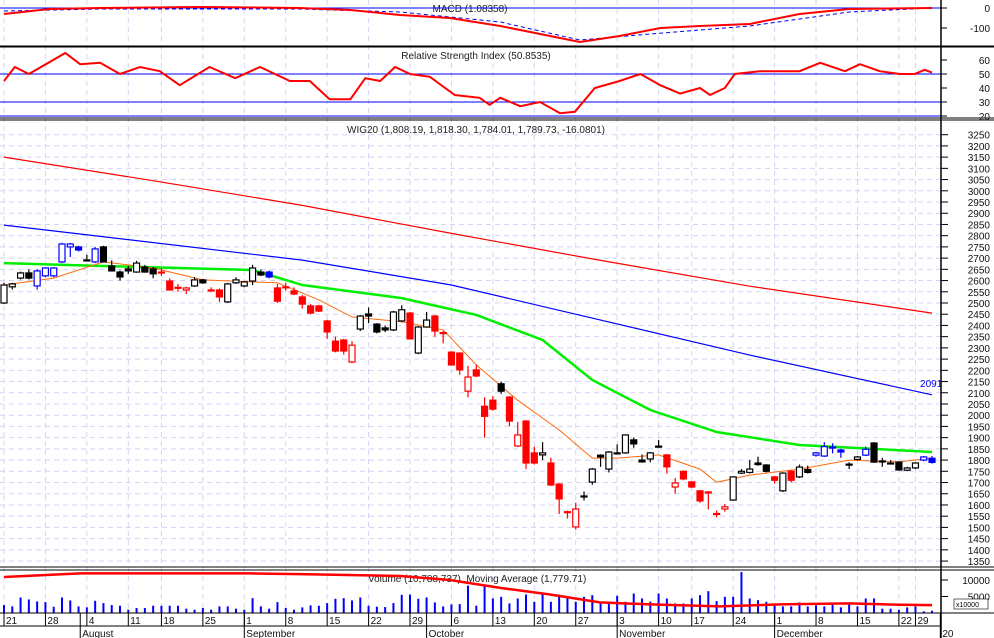 Image resolution: width=994 pixels, height=638 pixels. What do you see at coordinates (622, 621) in the screenshot?
I see `x-day-label: 3` at bounding box center [622, 621].